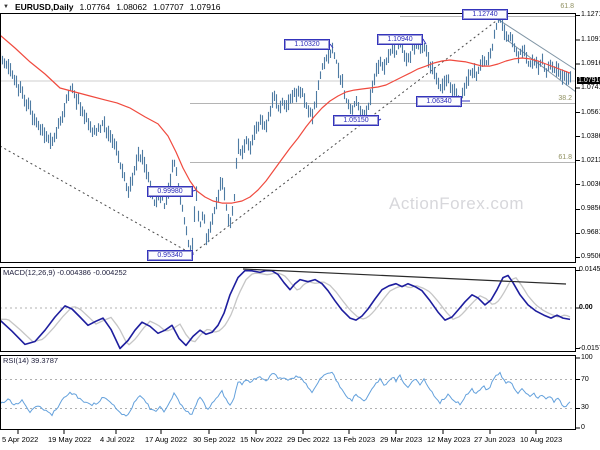  I want to click on ohlc-close: 1.07916, so click(205, 6).